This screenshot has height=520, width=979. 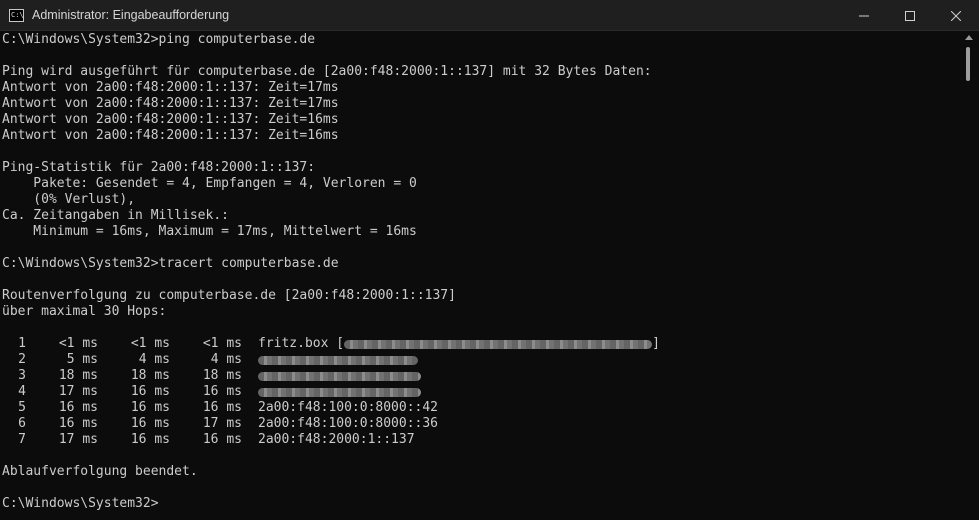 What do you see at coordinates (22, 407) in the screenshot?
I see `hop-number: 5` at bounding box center [22, 407].